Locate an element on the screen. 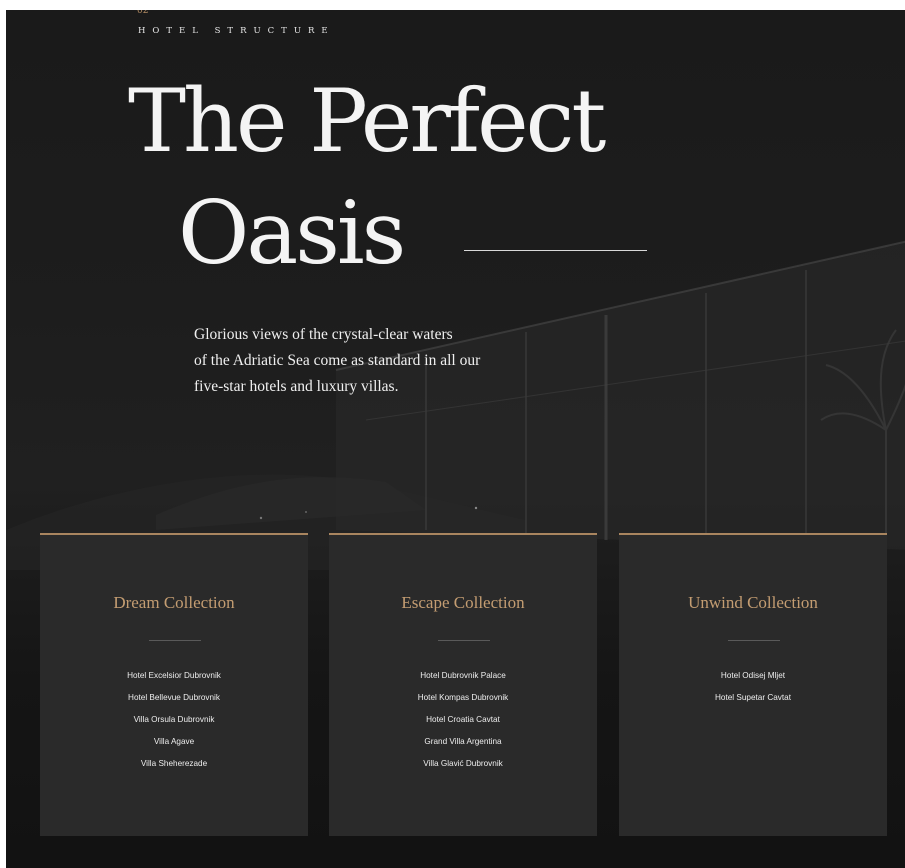  property-item: Grand Villa Argentina is located at coordinates (463, 746).